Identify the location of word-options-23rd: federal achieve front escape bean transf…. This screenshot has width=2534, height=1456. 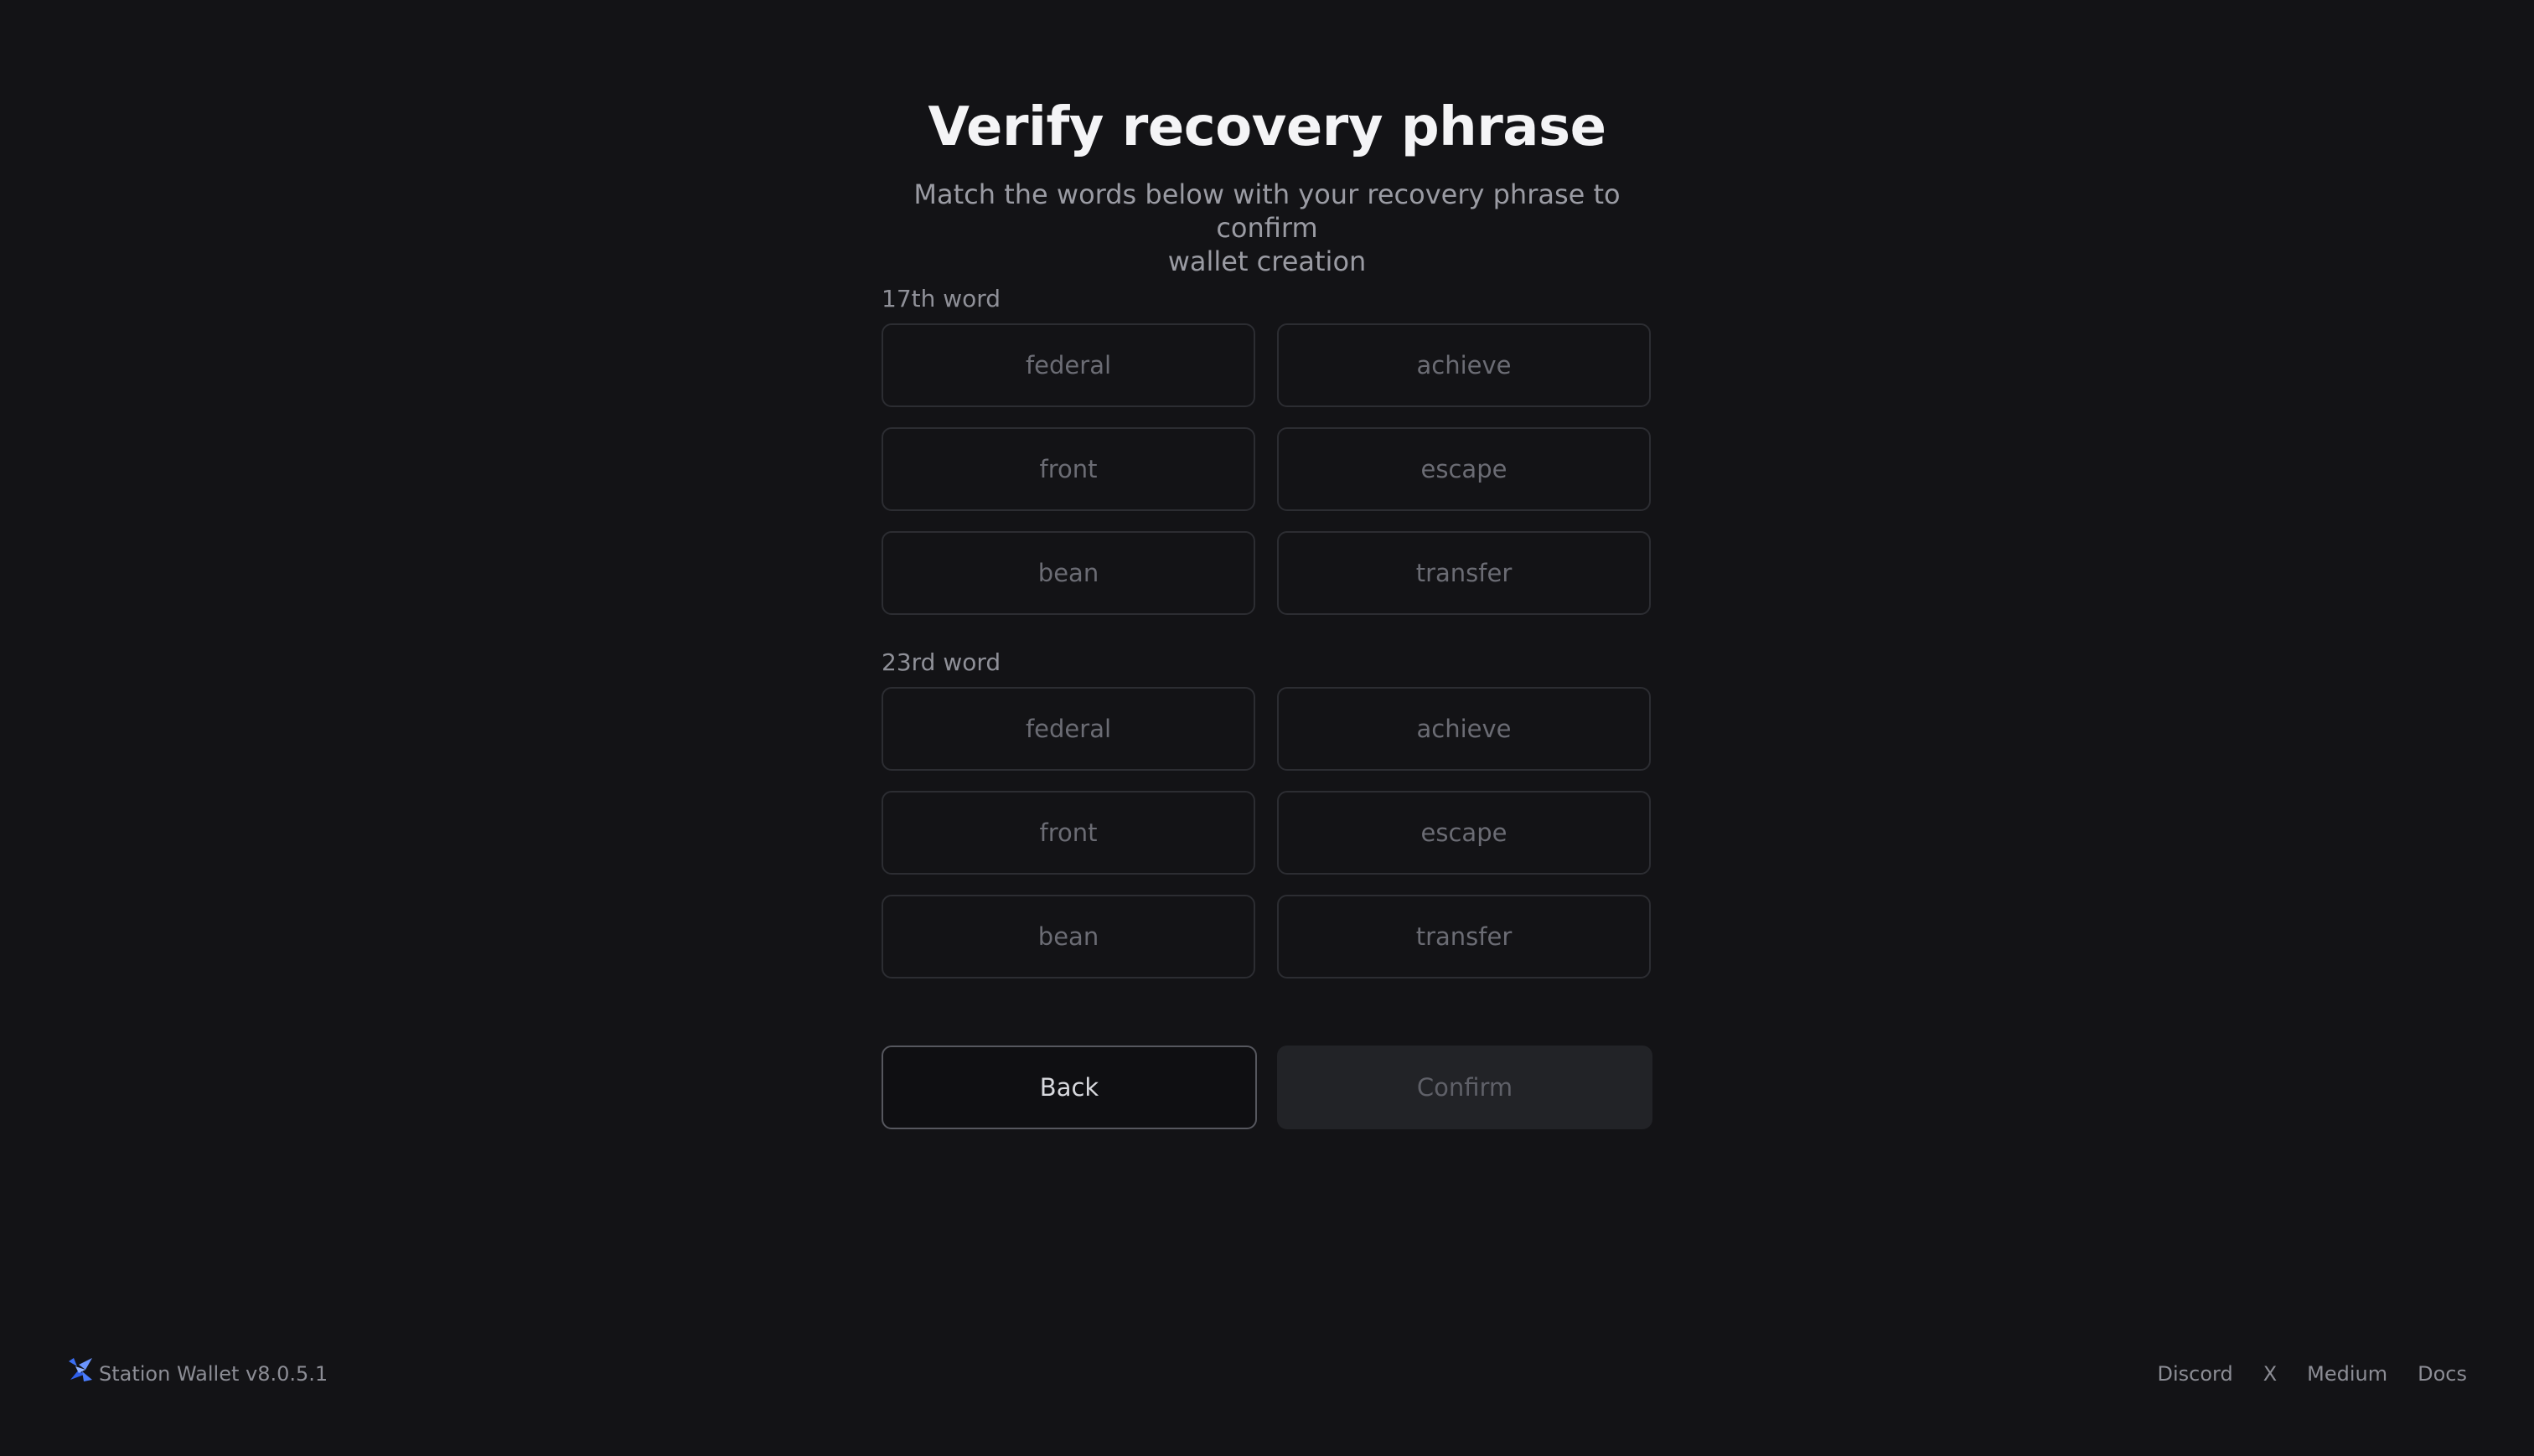
(1267, 832).